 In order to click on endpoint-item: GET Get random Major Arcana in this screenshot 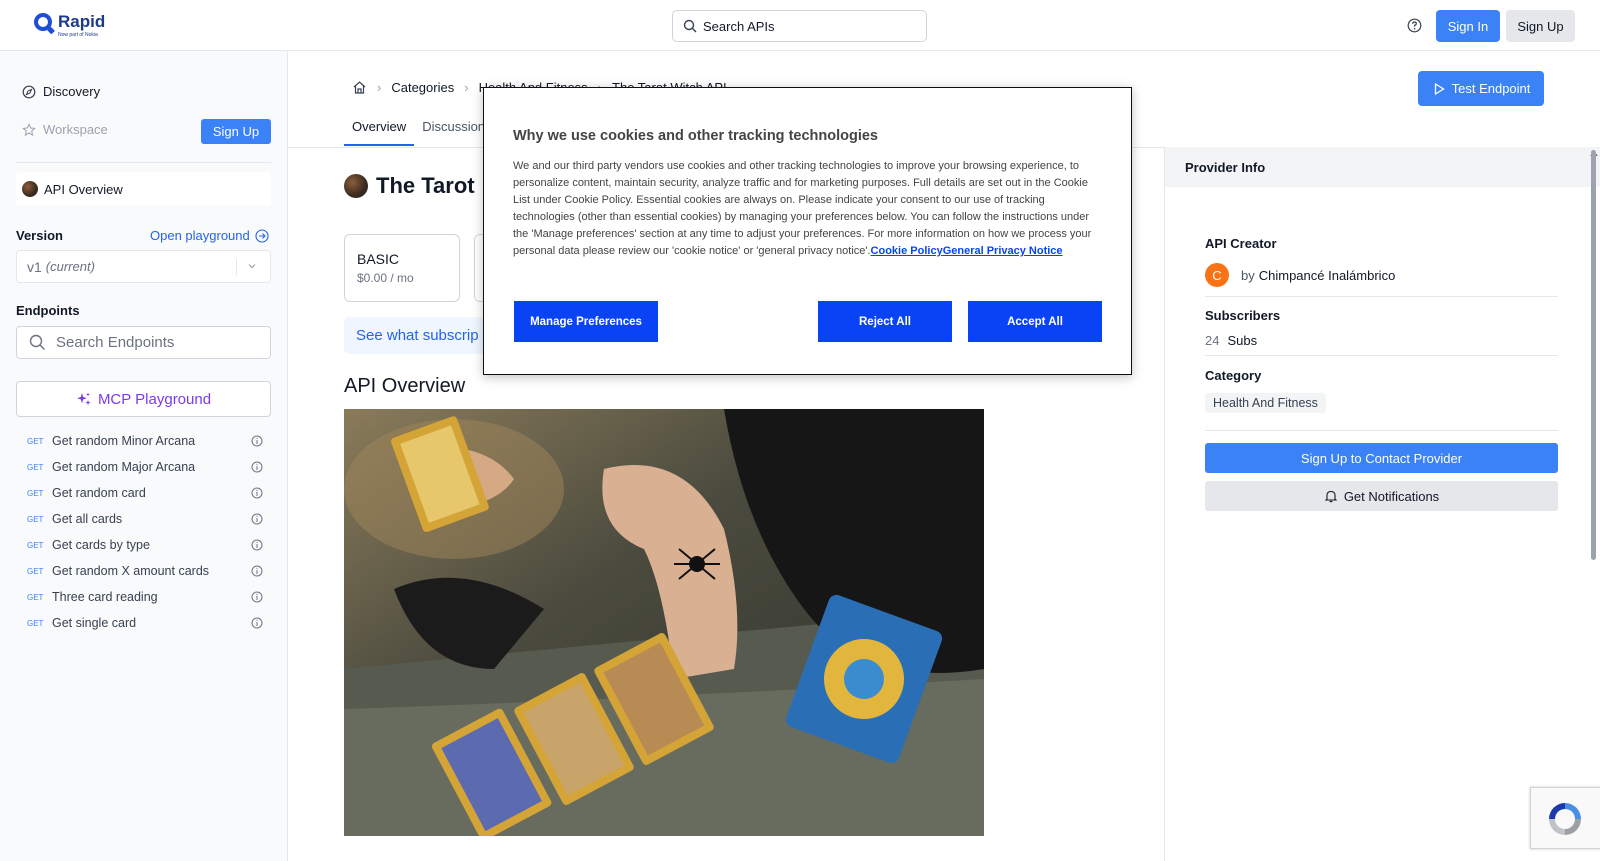, I will do `click(146, 467)`.